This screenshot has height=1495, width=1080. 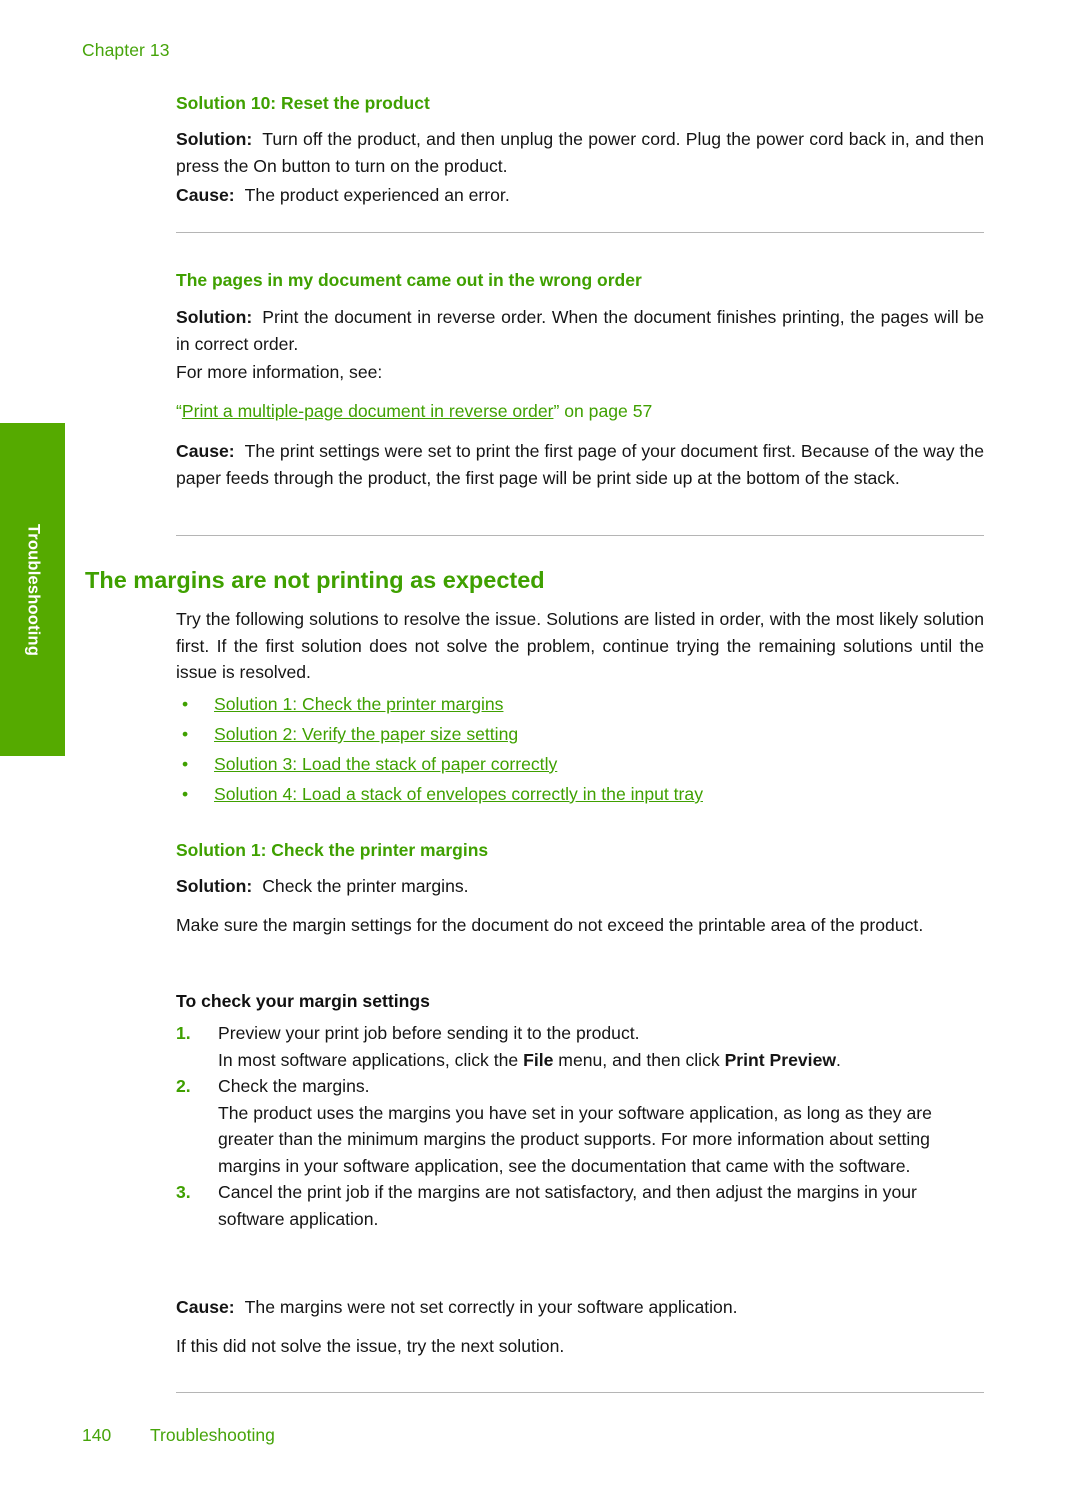 What do you see at coordinates (377, 195) in the screenshot?
I see `cause-text: The product experienced an error.` at bounding box center [377, 195].